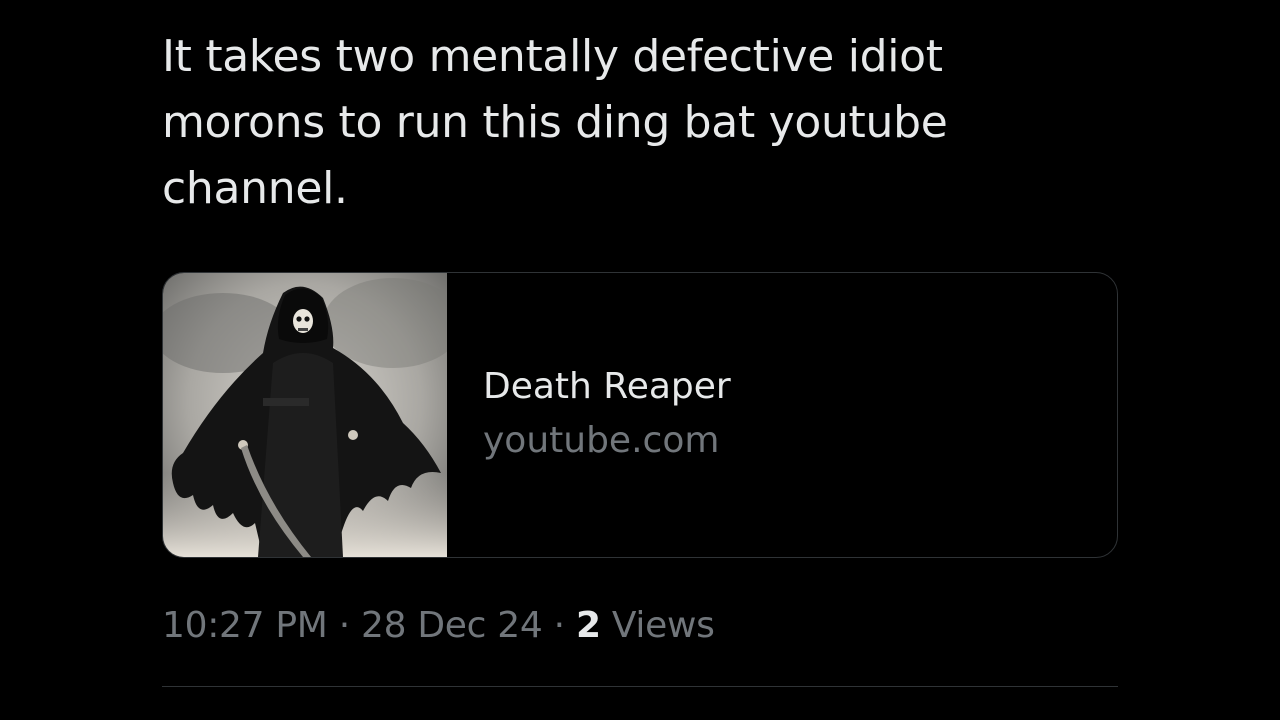  Describe the element at coordinates (663, 625) in the screenshot. I see `views-label: Views` at that location.